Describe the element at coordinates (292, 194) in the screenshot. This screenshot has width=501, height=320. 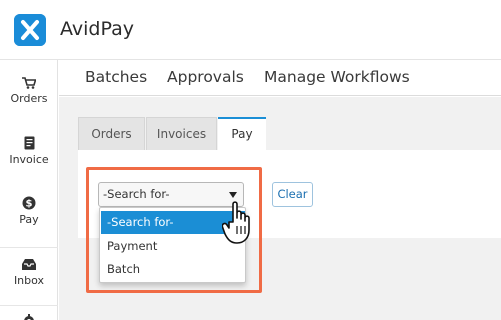
I see `clear-button: Clear` at that location.